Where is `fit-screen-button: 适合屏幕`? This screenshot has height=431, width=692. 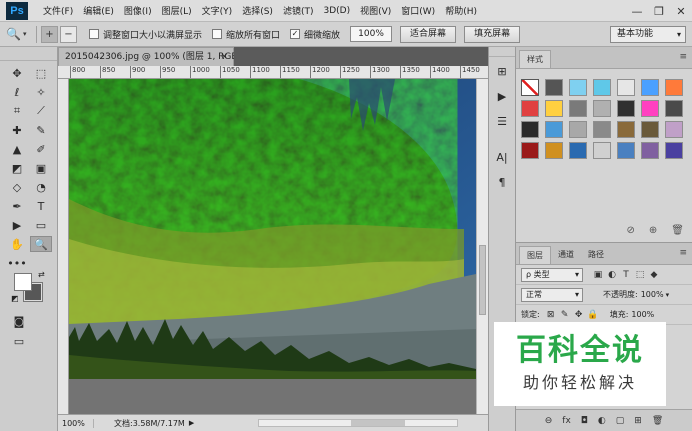 fit-screen-button: 适合屏幕 is located at coordinates (428, 34).